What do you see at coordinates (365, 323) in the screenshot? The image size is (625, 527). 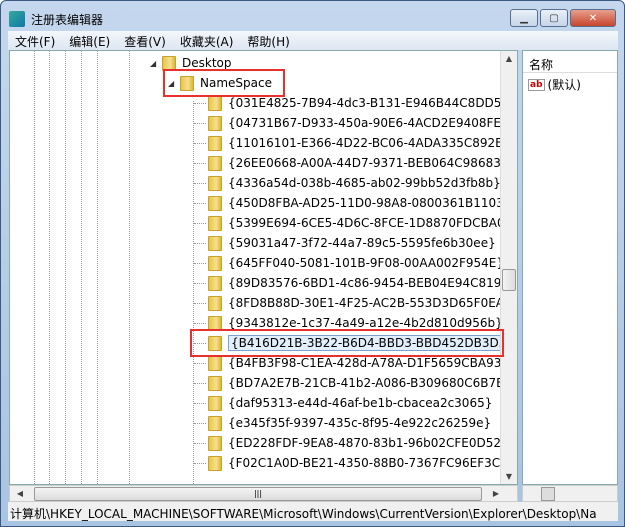 I see `tree-node-label: {9343812e-1c37-4a49-a12e-4b2d810d956b}` at bounding box center [365, 323].